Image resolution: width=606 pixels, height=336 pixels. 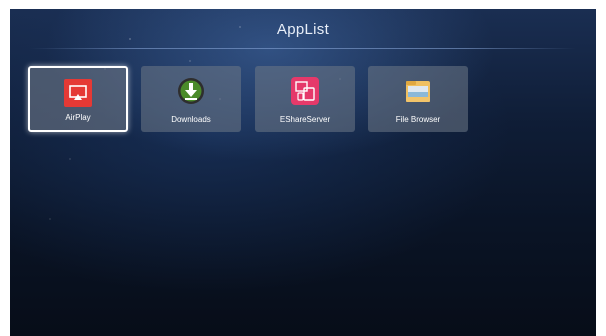 I want to click on title-divider, so click(x=303, y=48).